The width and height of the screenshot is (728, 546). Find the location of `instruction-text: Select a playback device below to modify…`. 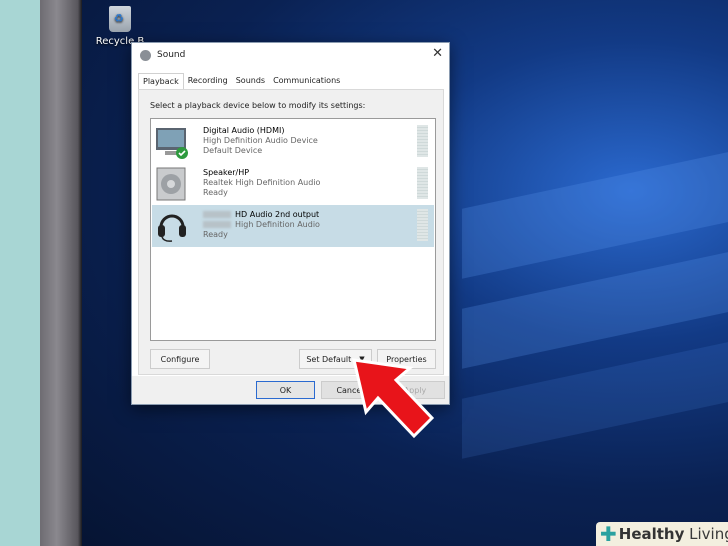

instruction-text: Select a playback device below to modify… is located at coordinates (258, 105).